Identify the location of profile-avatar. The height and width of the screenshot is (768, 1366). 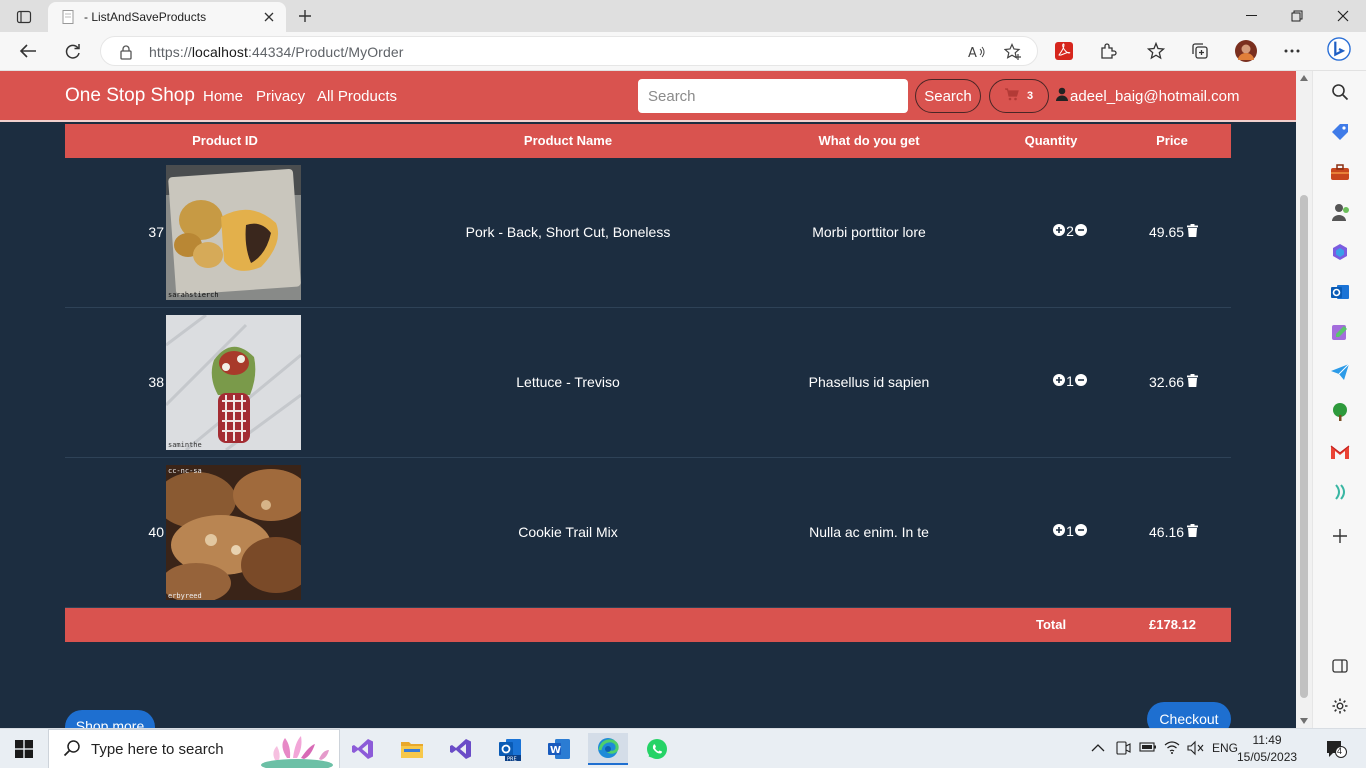
(1246, 51).